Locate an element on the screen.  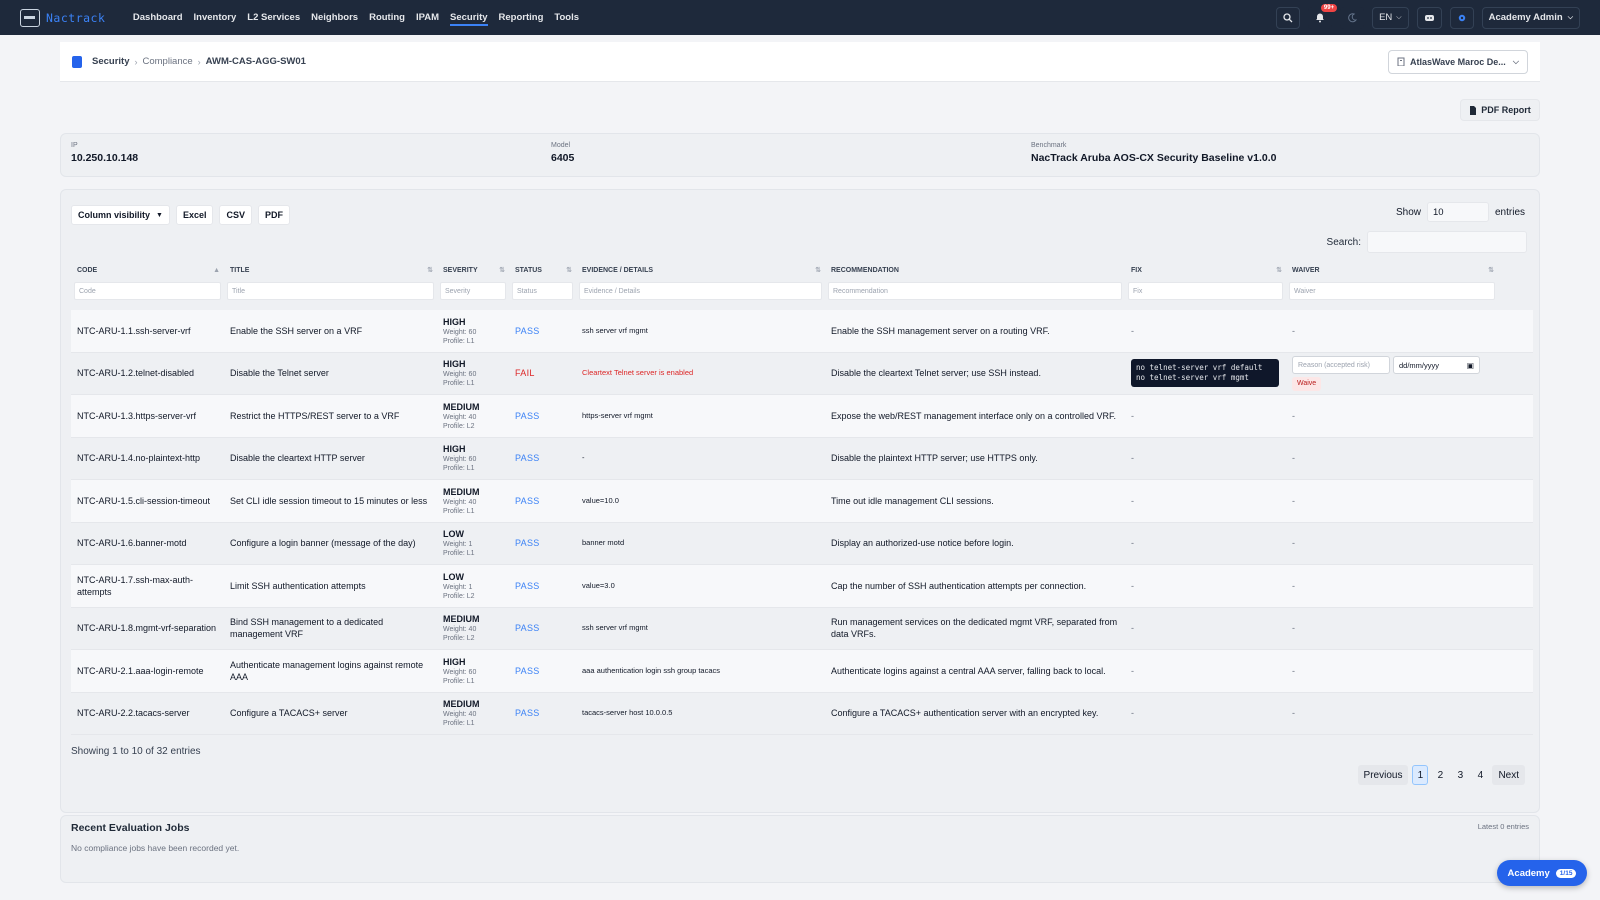
waive-button: Waive is located at coordinates (1307, 383).